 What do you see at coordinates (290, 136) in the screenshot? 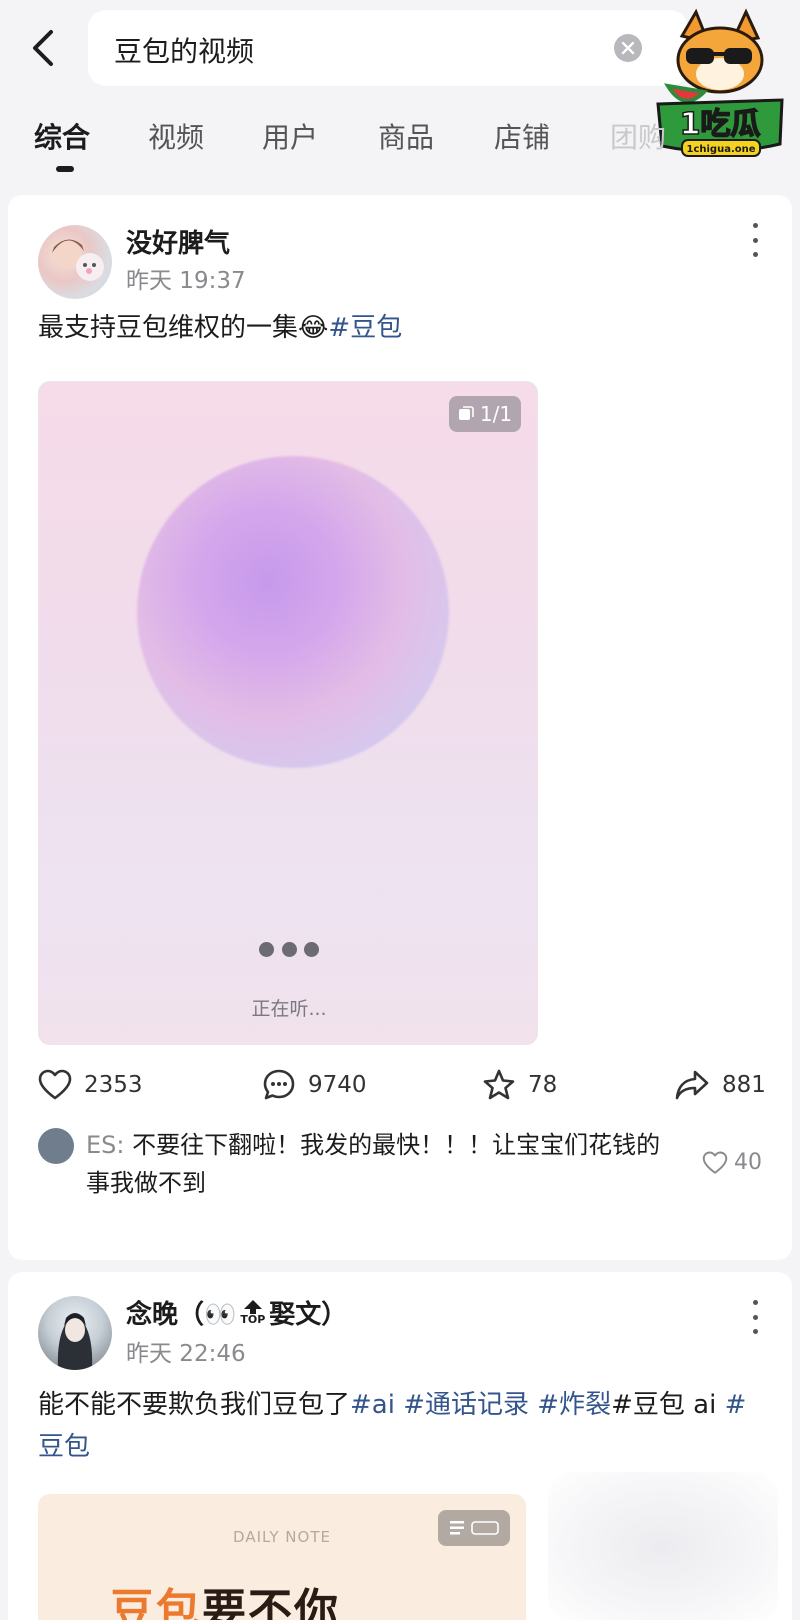
I see `tab-users: 用户` at bounding box center [290, 136].